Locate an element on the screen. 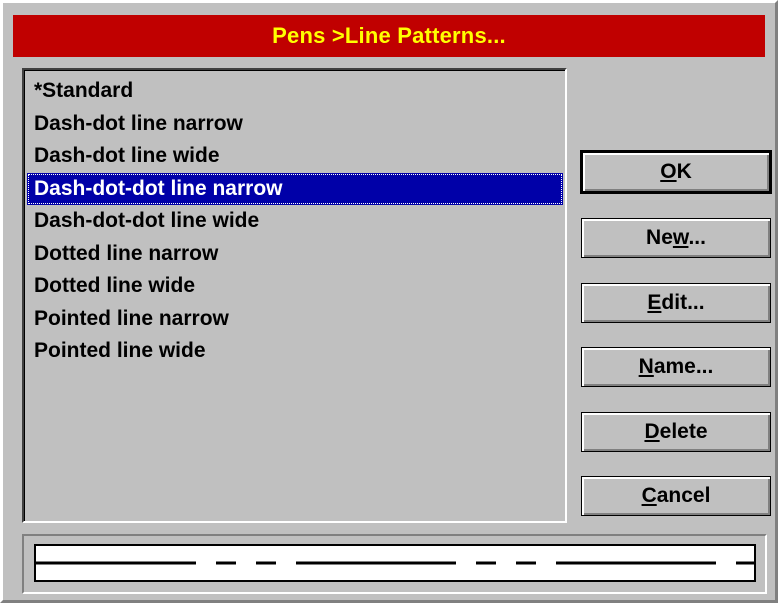  ok-button: OK is located at coordinates (676, 172).